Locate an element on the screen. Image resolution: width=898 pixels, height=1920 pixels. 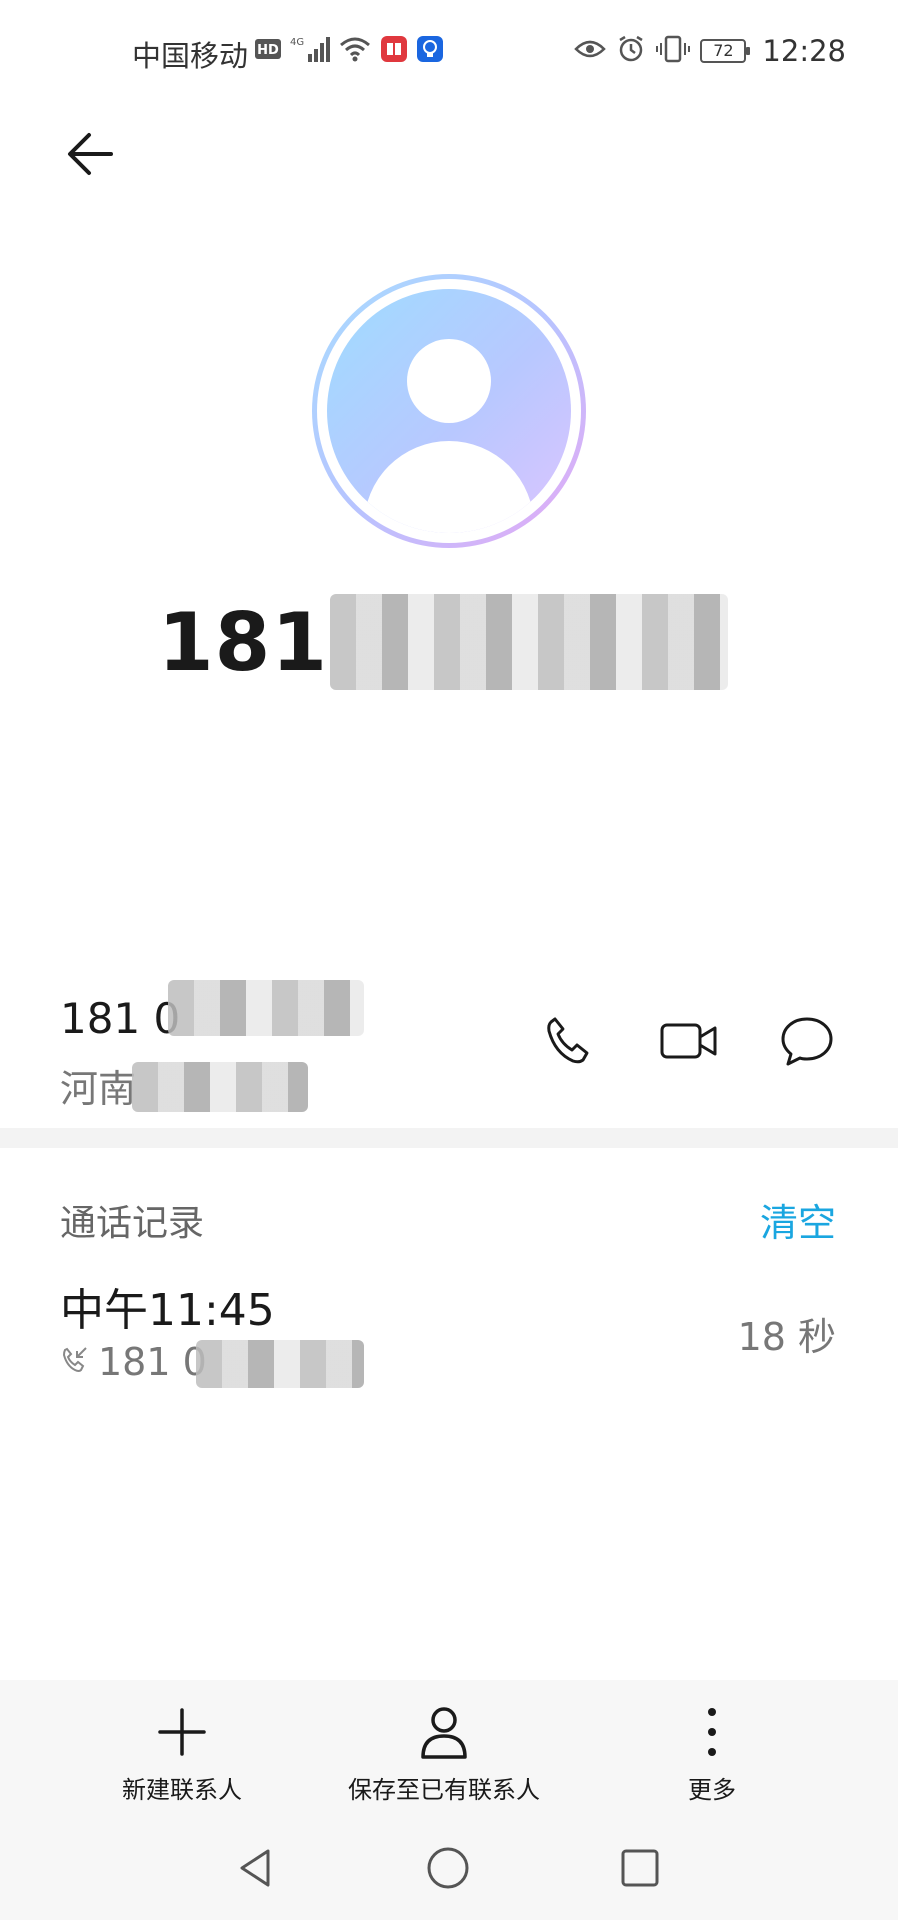
message-button is located at coordinates (807, 1043).